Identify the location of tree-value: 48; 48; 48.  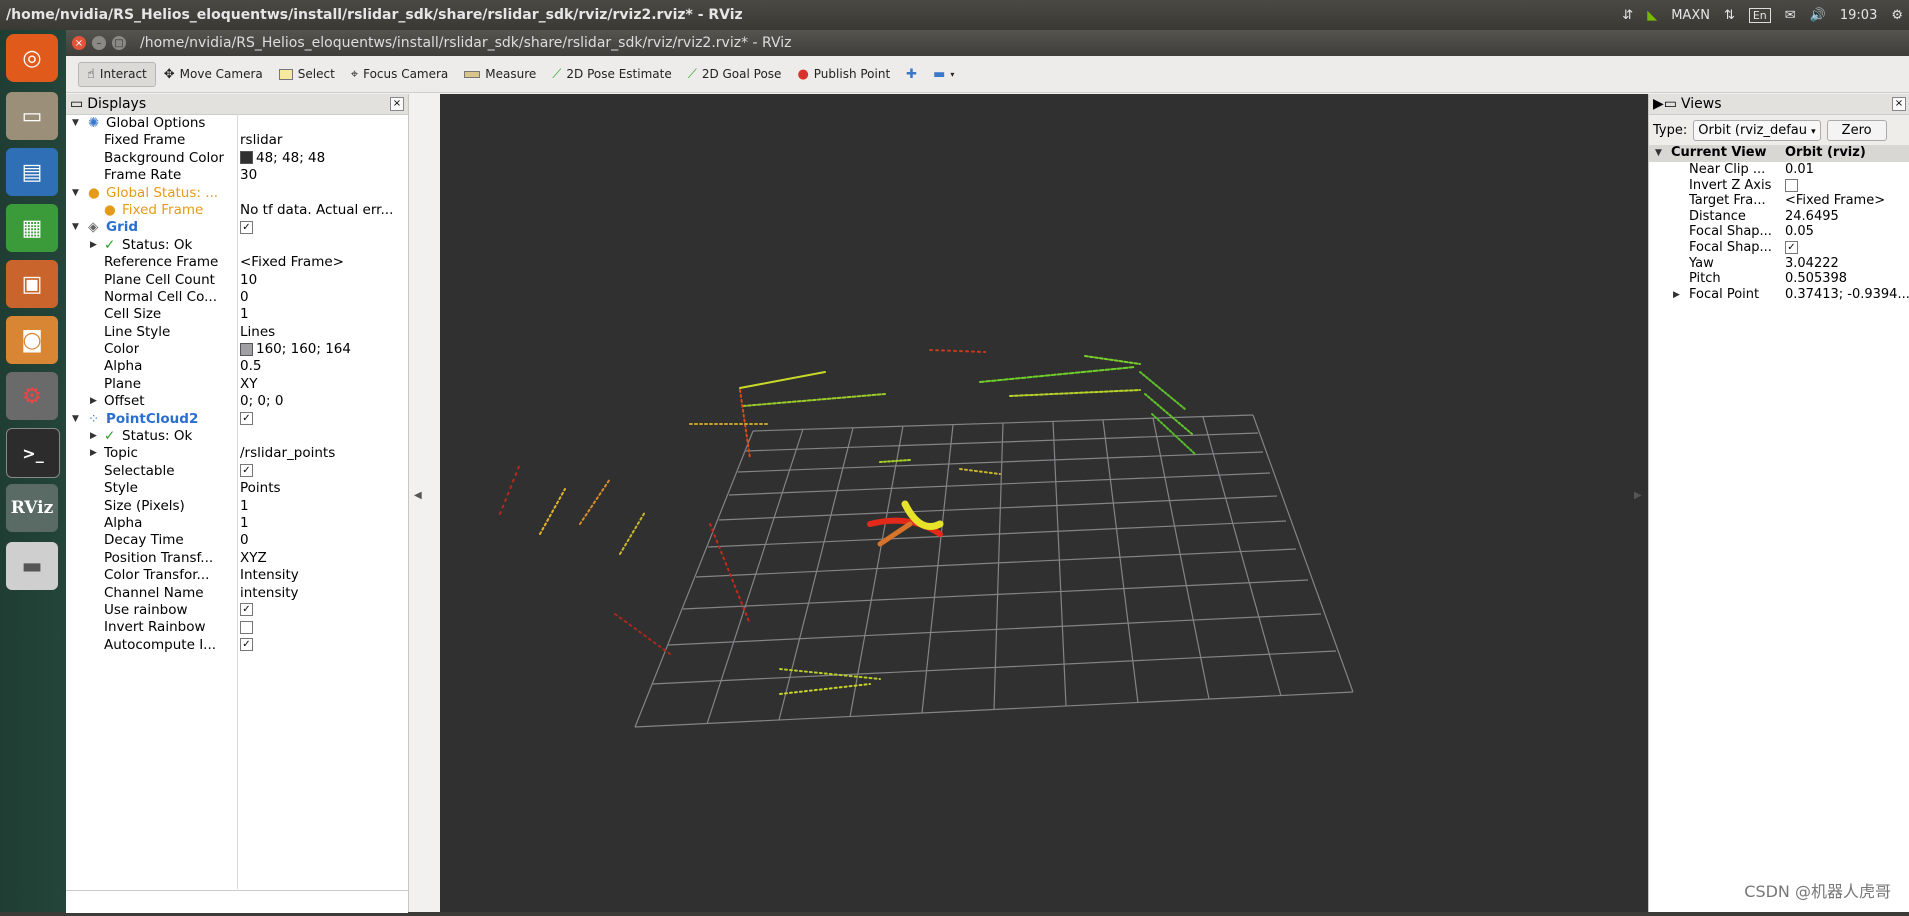
(323, 158).